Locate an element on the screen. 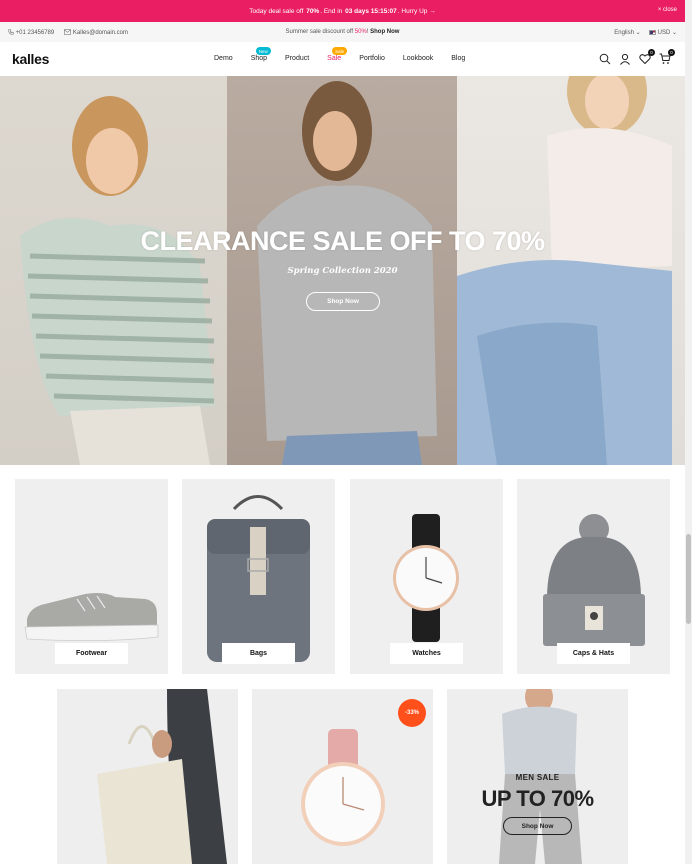 The width and height of the screenshot is (692, 864). currency-select: USD ⌄ is located at coordinates (662, 32).